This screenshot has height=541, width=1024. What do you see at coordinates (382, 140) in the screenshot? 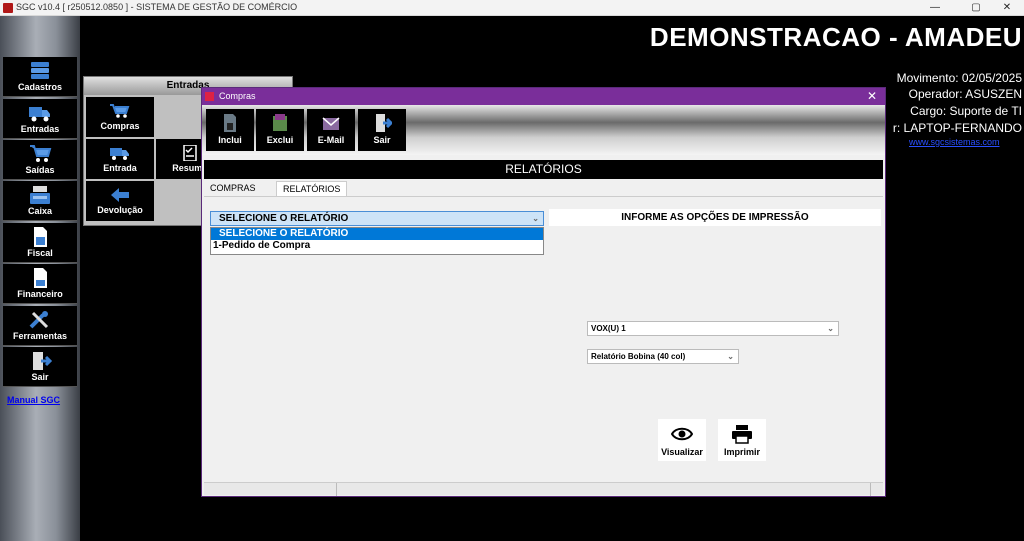
I see `sair-label: Sair` at bounding box center [382, 140].